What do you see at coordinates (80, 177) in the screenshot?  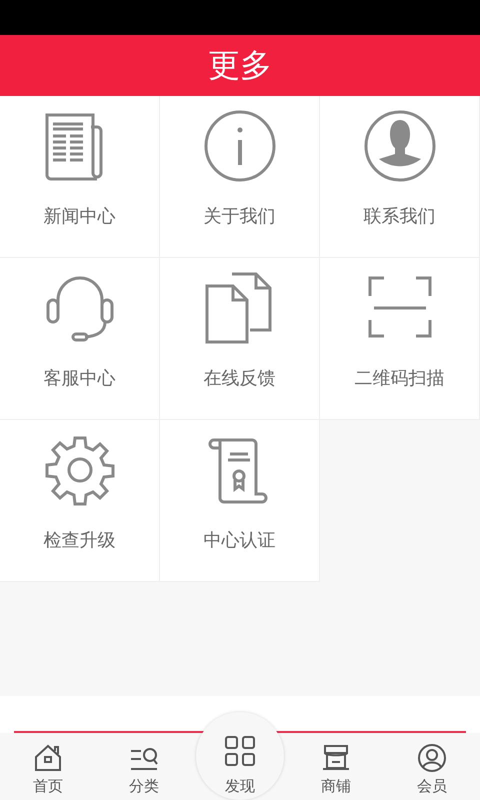 I see `menu-tile: 新闻中心` at bounding box center [80, 177].